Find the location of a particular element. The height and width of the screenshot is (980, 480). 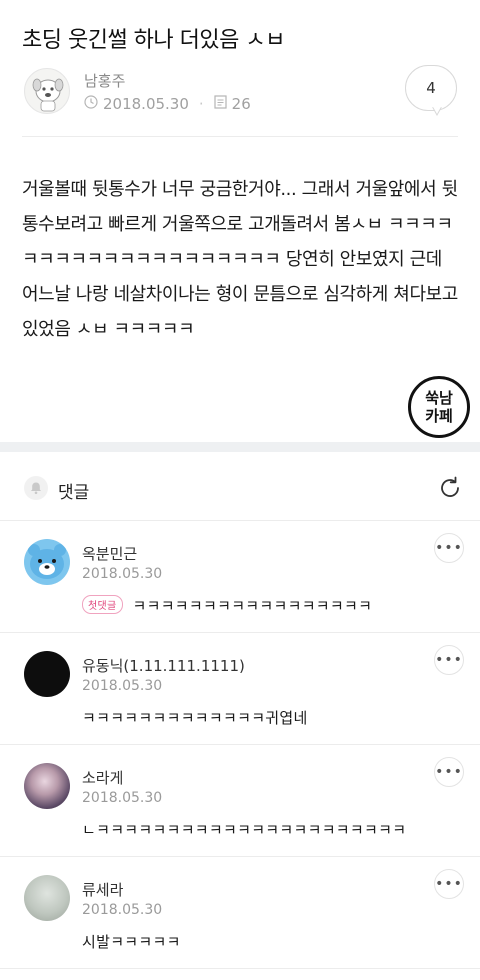

comments-header: 댓글 is located at coordinates (240, 490).